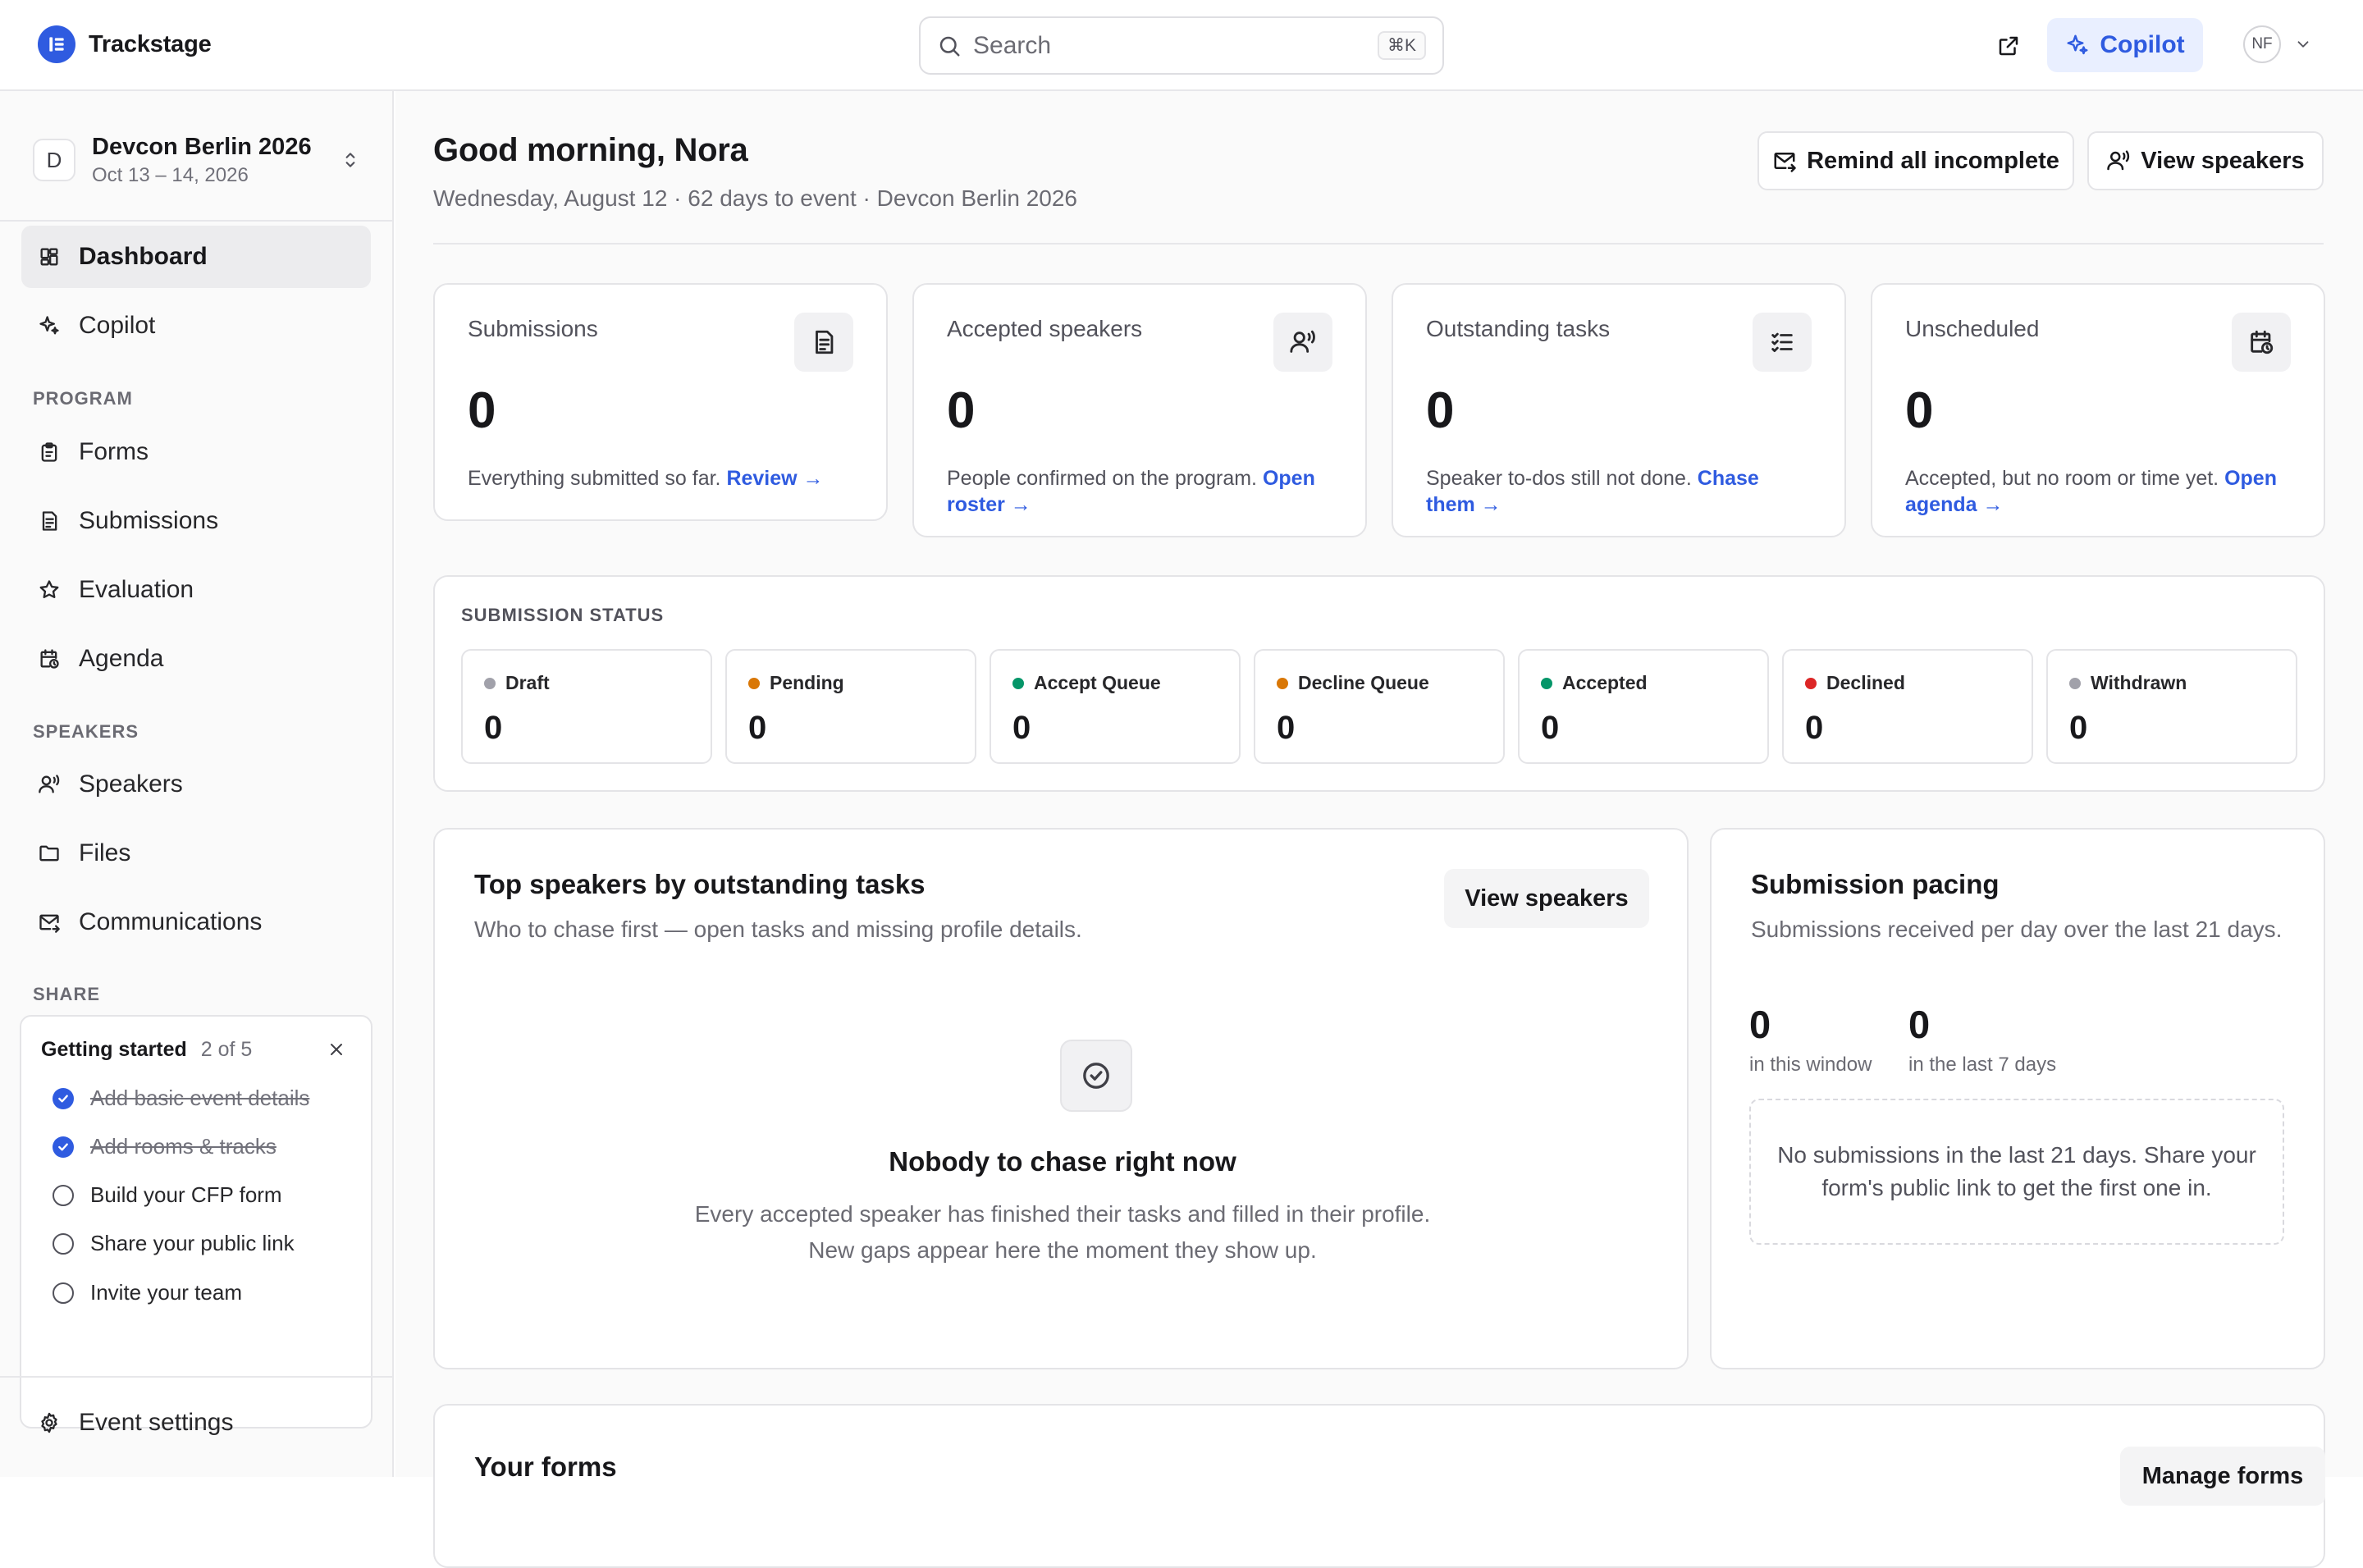 The height and width of the screenshot is (1568, 2363). What do you see at coordinates (1115, 706) in the screenshot?
I see `status-pill-accept-queue: Accept Queue 0` at bounding box center [1115, 706].